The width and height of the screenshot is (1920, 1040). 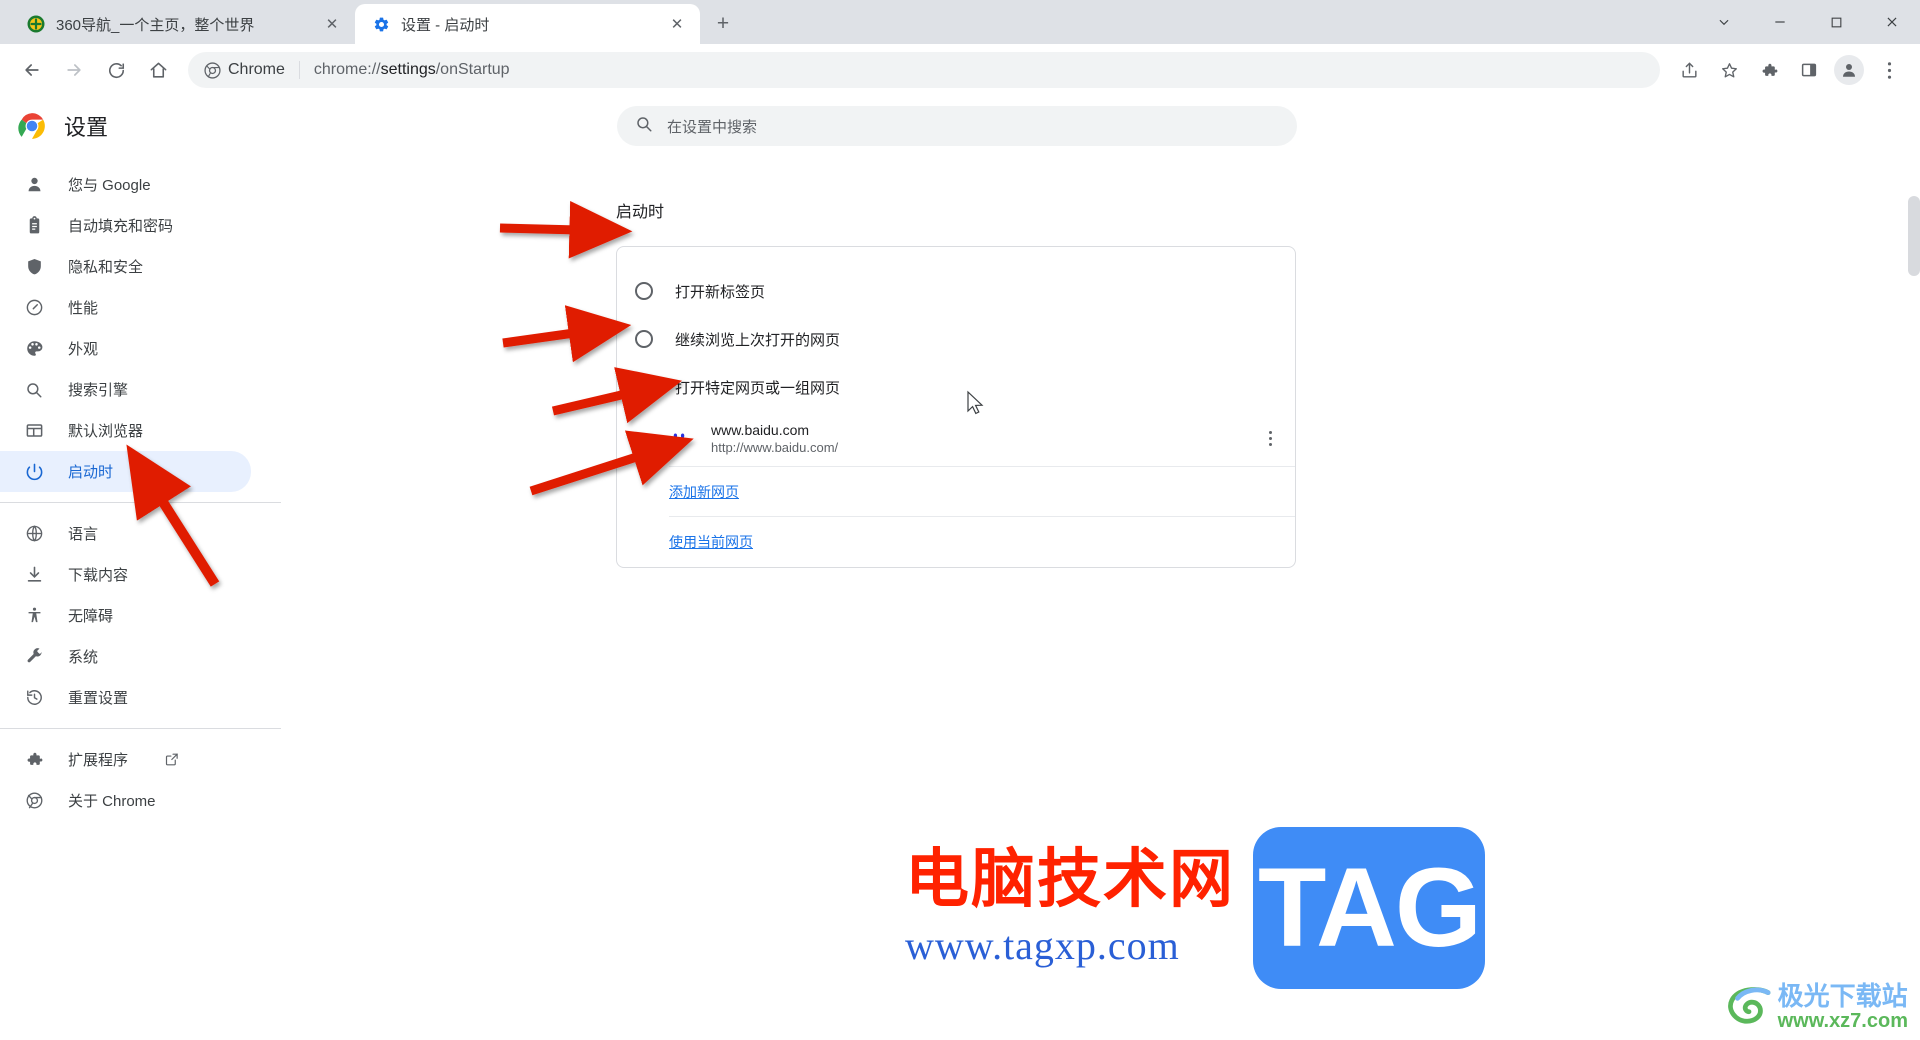 I want to click on section-title: 启动时, so click(x=640, y=212).